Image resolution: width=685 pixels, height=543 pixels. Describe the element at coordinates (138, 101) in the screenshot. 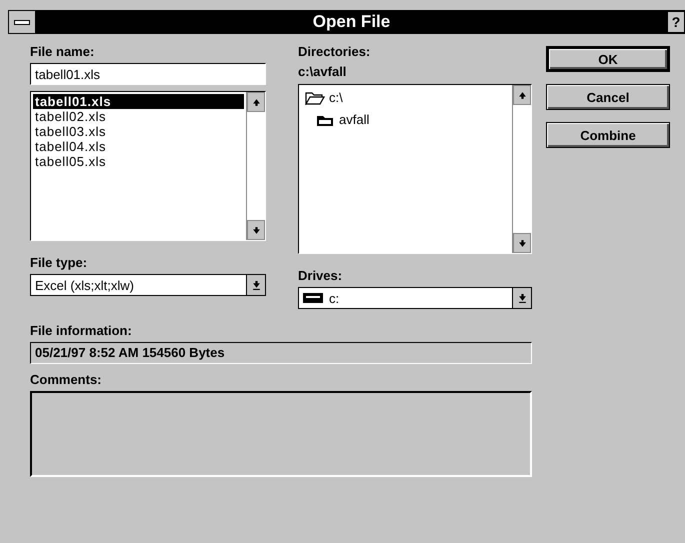

I see `file-item: tabell01.xls` at that location.